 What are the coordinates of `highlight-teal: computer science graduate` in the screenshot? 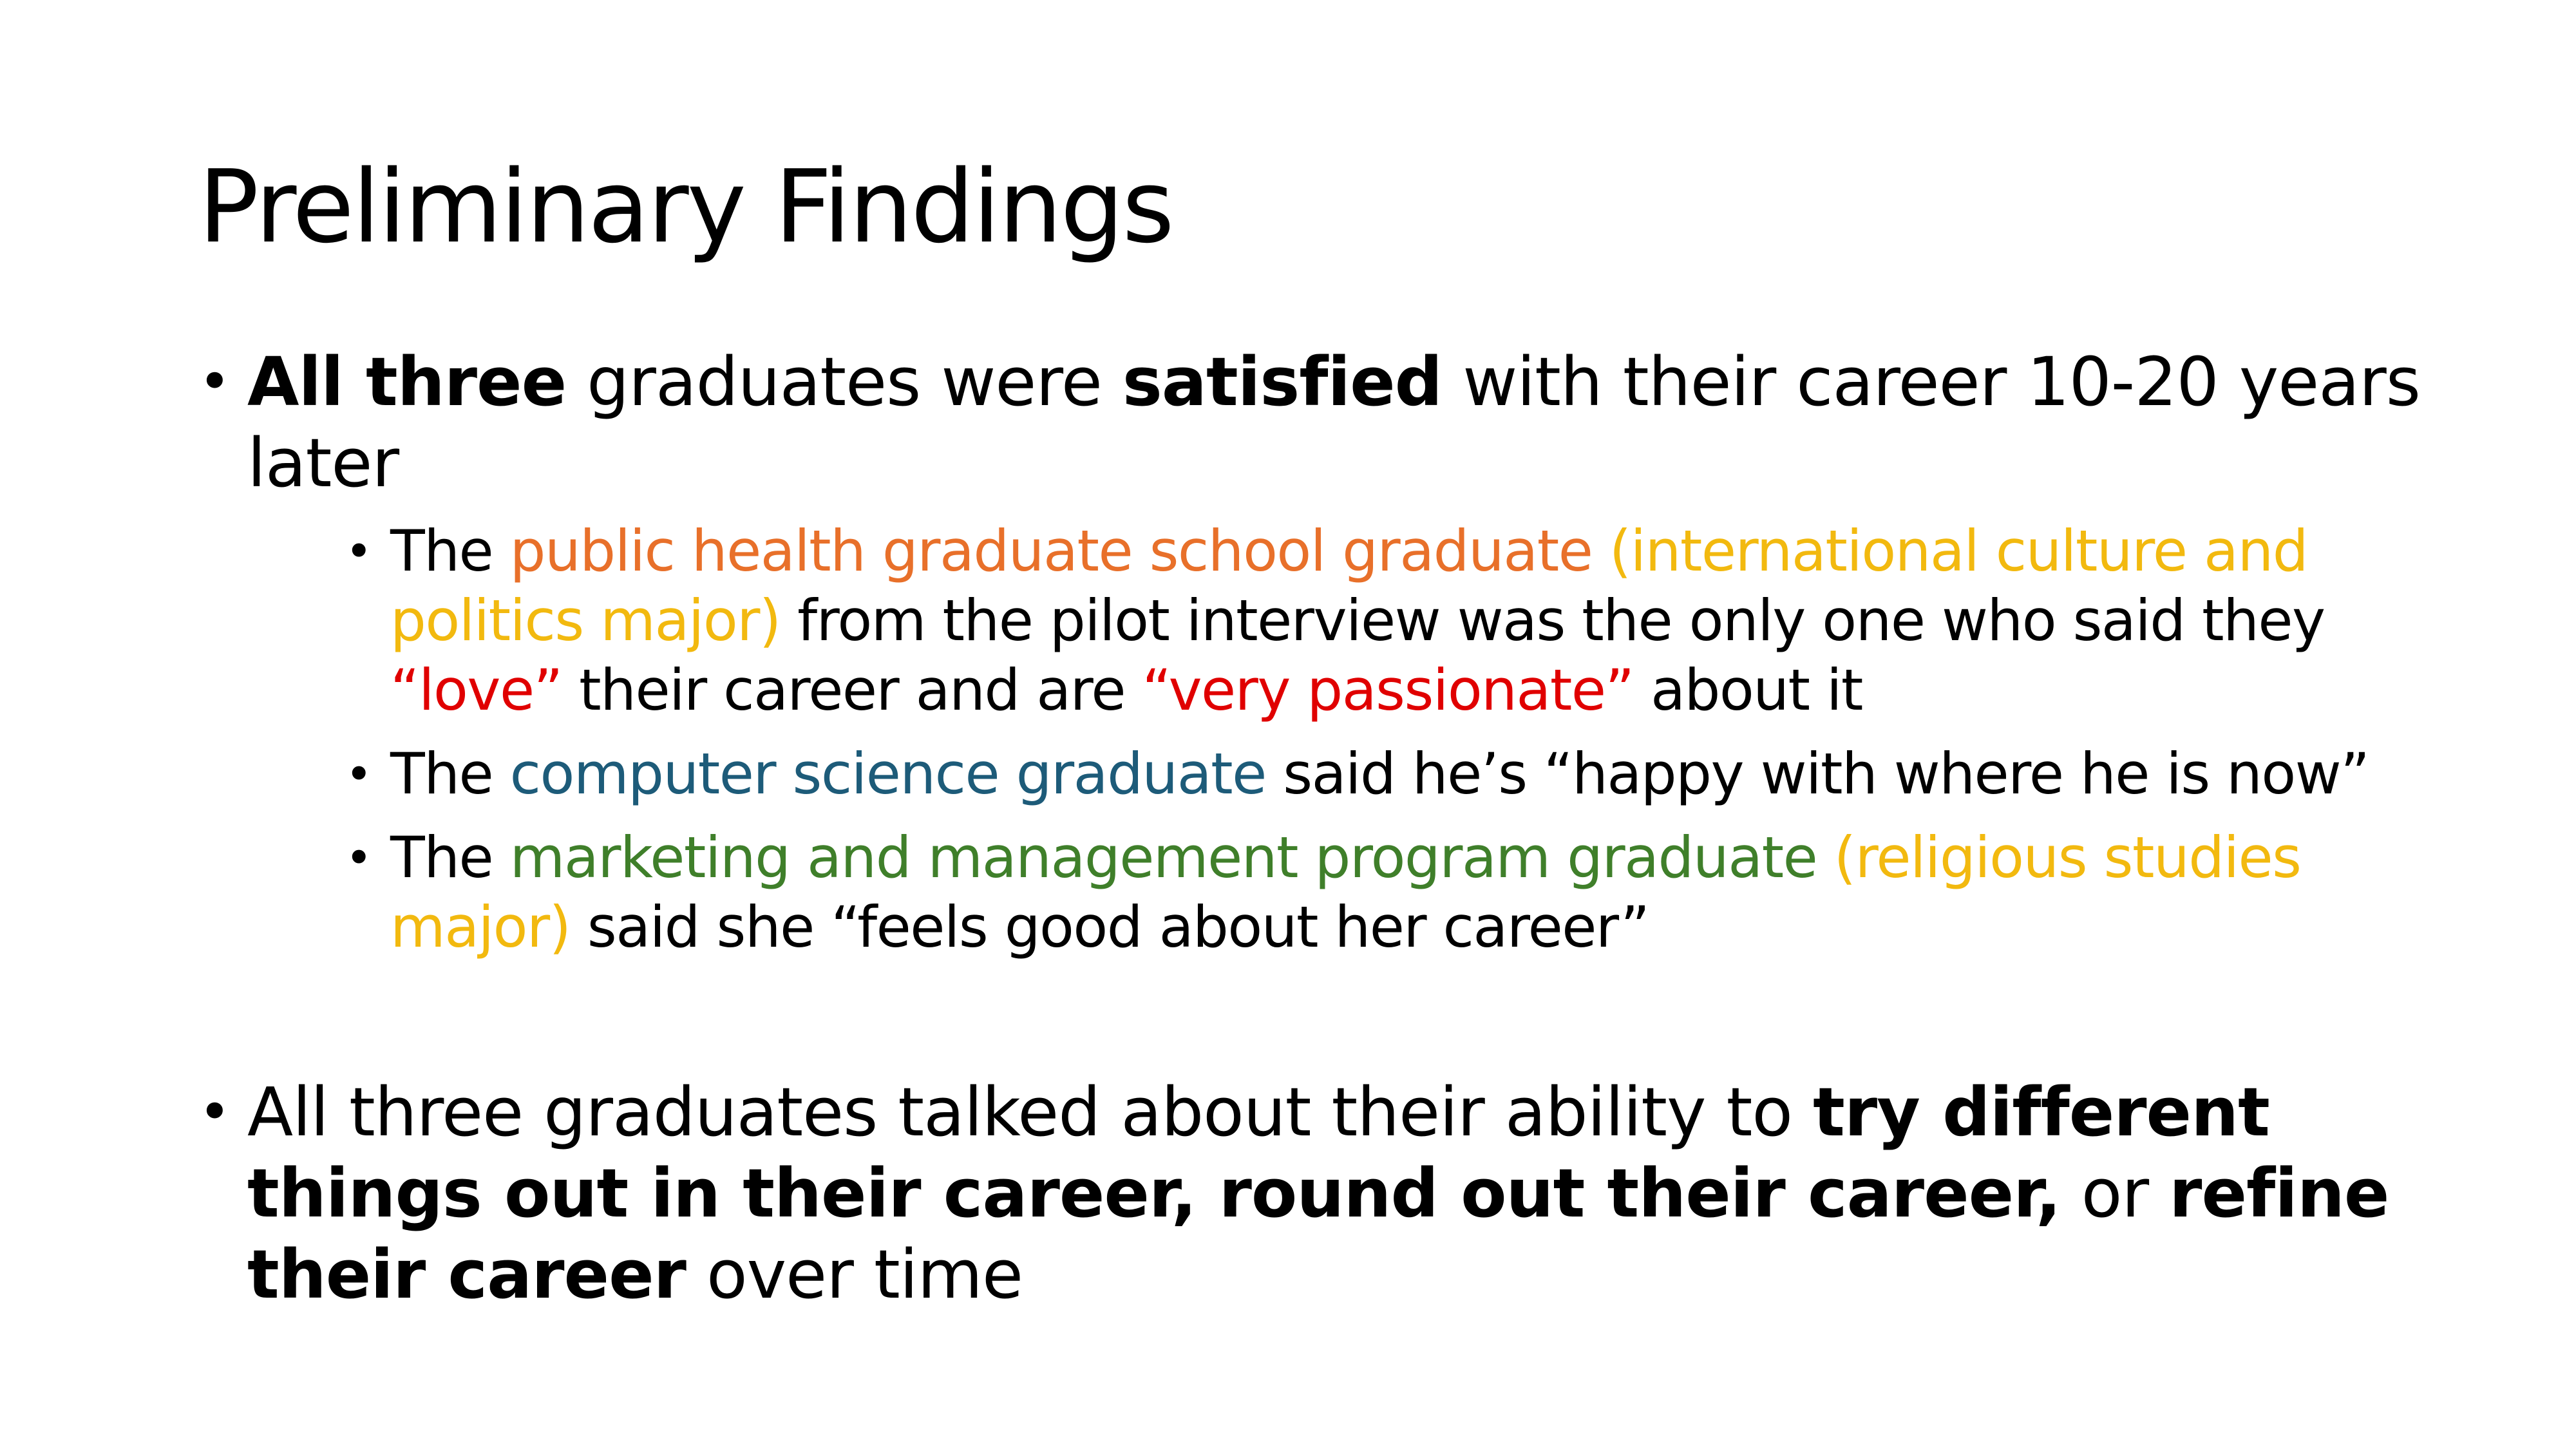 It's located at (888, 774).